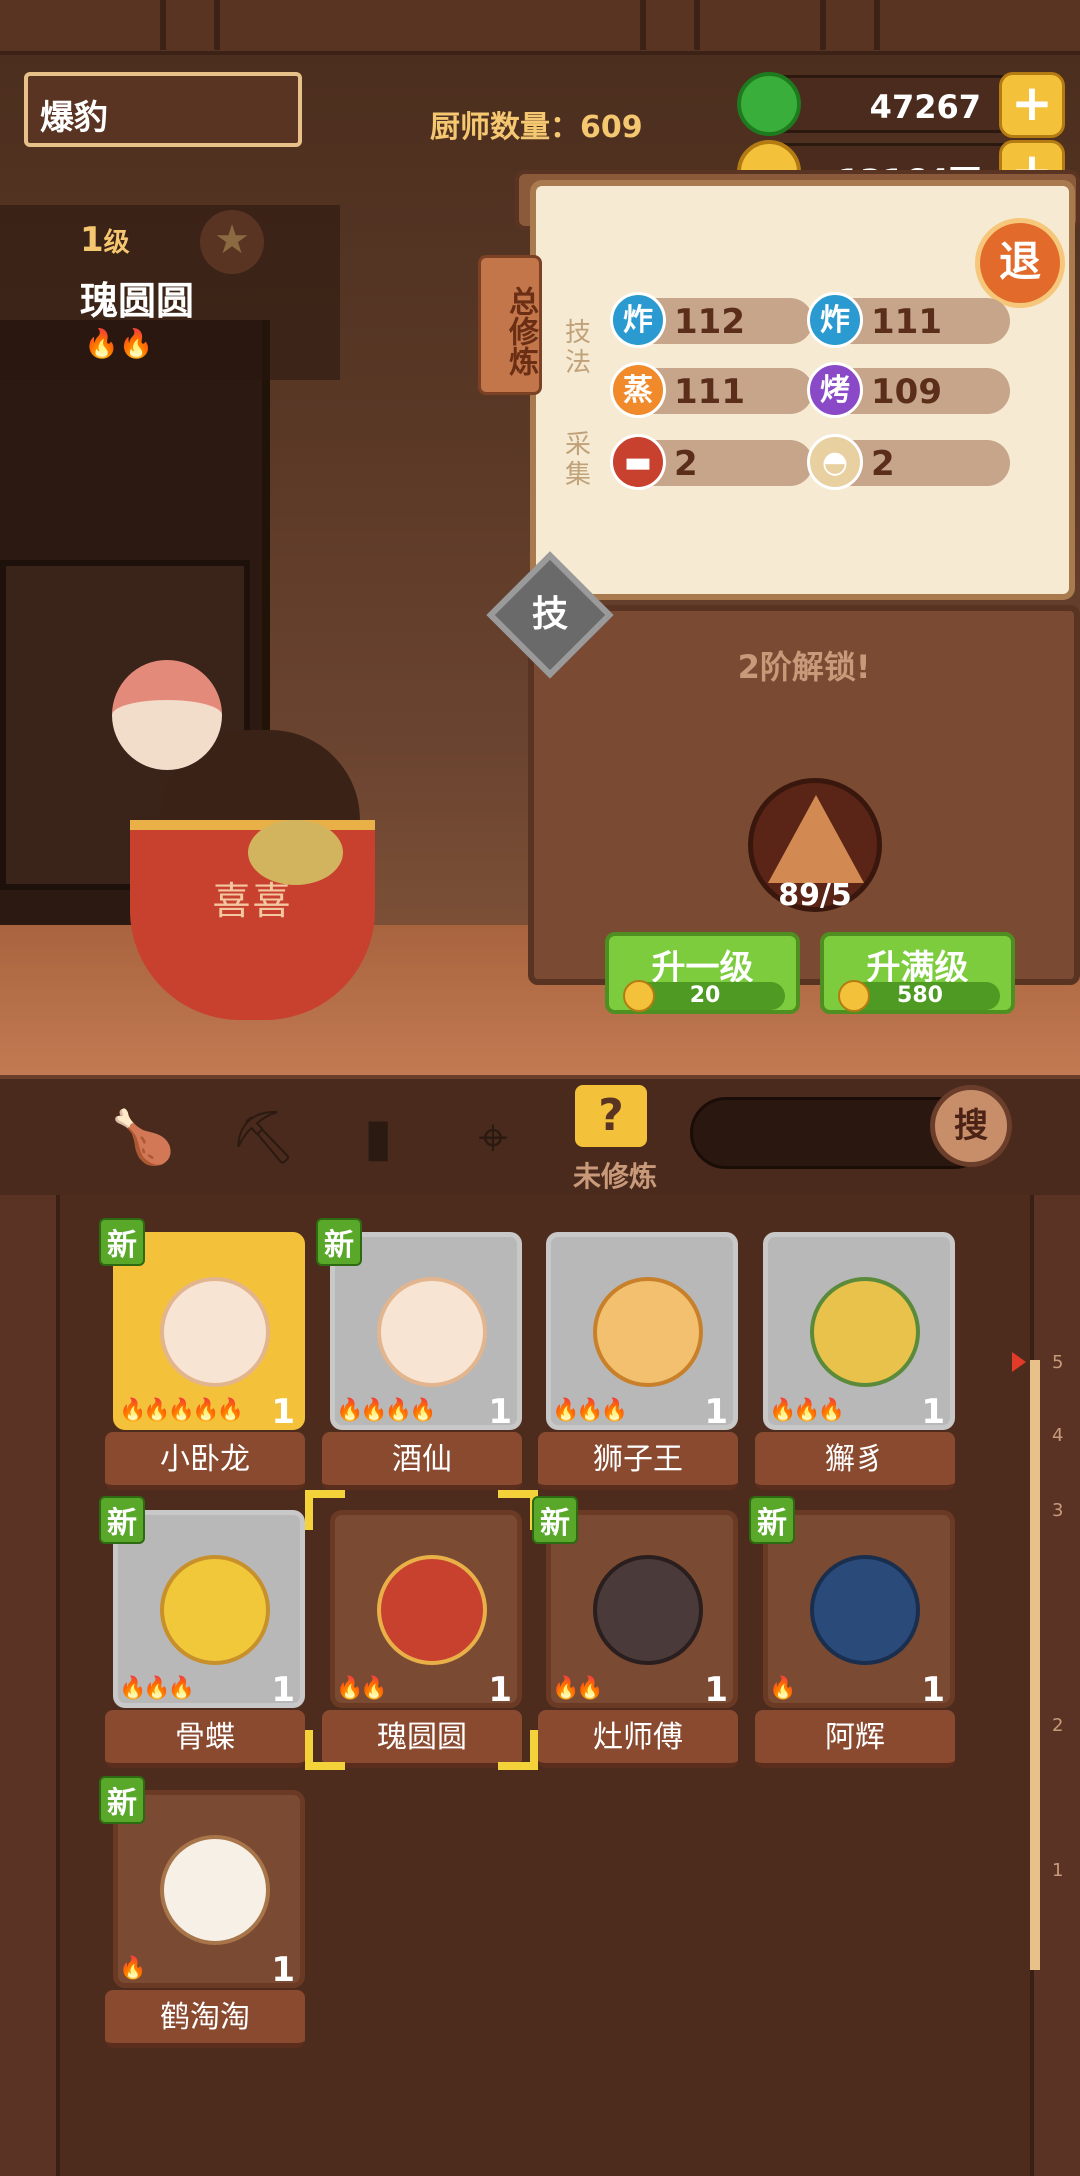 This screenshot has width=1080, height=2176. What do you see at coordinates (1032, 105) in the screenshot?
I see `add-jade-button: +` at bounding box center [1032, 105].